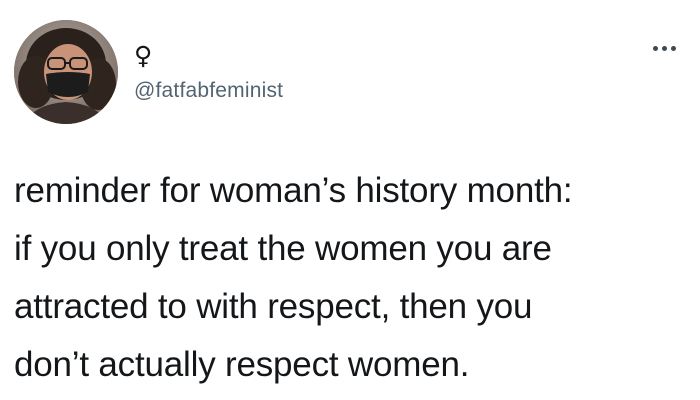 This screenshot has height=400, width=700. What do you see at coordinates (293, 190) in the screenshot?
I see `tweet-text-line: reminder for woman’s history month:` at bounding box center [293, 190].